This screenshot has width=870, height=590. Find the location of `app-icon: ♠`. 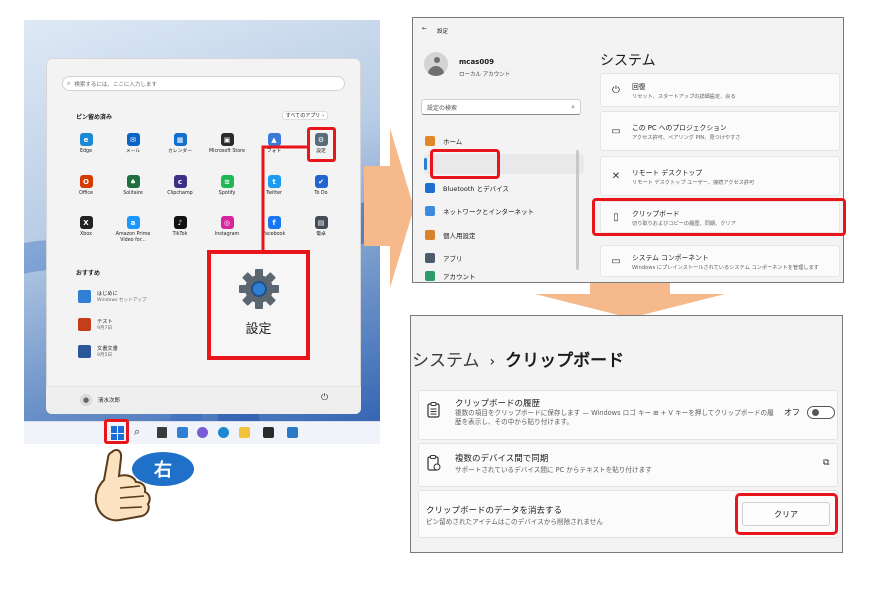

app-icon: ♠ is located at coordinates (133, 181).